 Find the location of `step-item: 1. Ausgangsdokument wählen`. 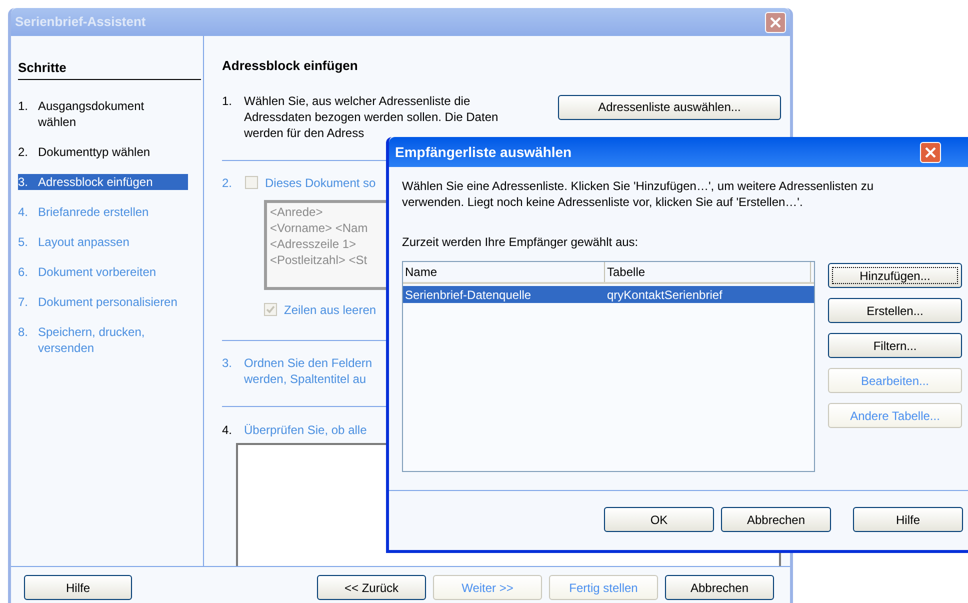

step-item: 1. Ausgangsdokument wählen is located at coordinates (103, 114).